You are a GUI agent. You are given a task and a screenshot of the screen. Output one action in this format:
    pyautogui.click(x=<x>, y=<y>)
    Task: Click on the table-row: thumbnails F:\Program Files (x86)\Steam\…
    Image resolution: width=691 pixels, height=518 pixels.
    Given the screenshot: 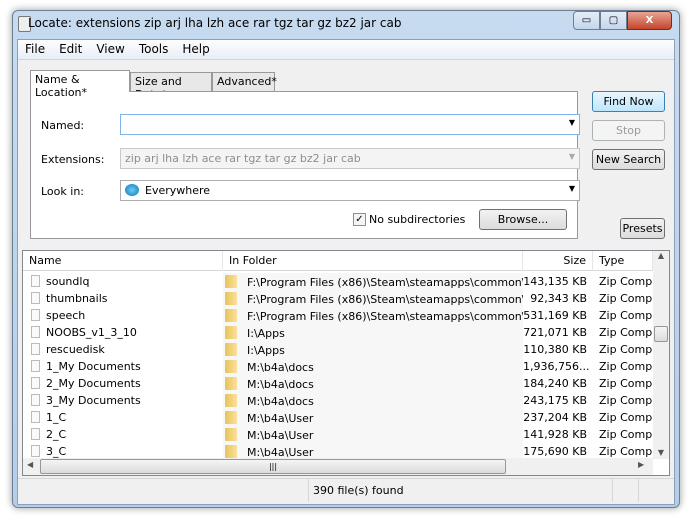 What is the action you would take?
    pyautogui.click(x=338, y=298)
    